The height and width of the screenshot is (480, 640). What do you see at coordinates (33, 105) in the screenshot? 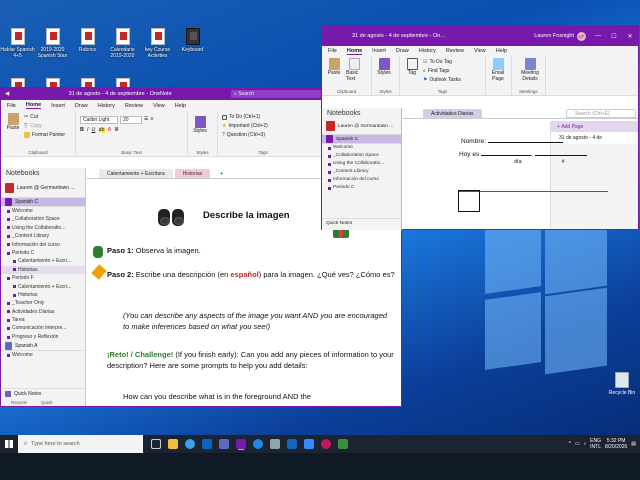
I see `tab-home: Home` at bounding box center [33, 105].